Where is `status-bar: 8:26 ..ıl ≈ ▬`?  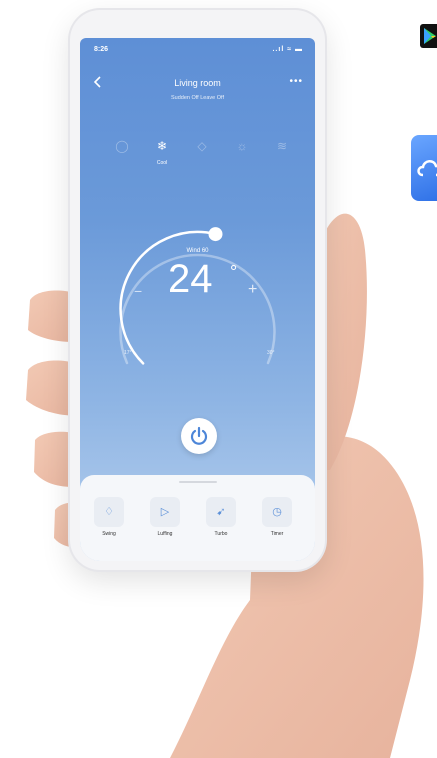 status-bar: 8:26 ..ıl ≈ ▬ is located at coordinates (197, 48).